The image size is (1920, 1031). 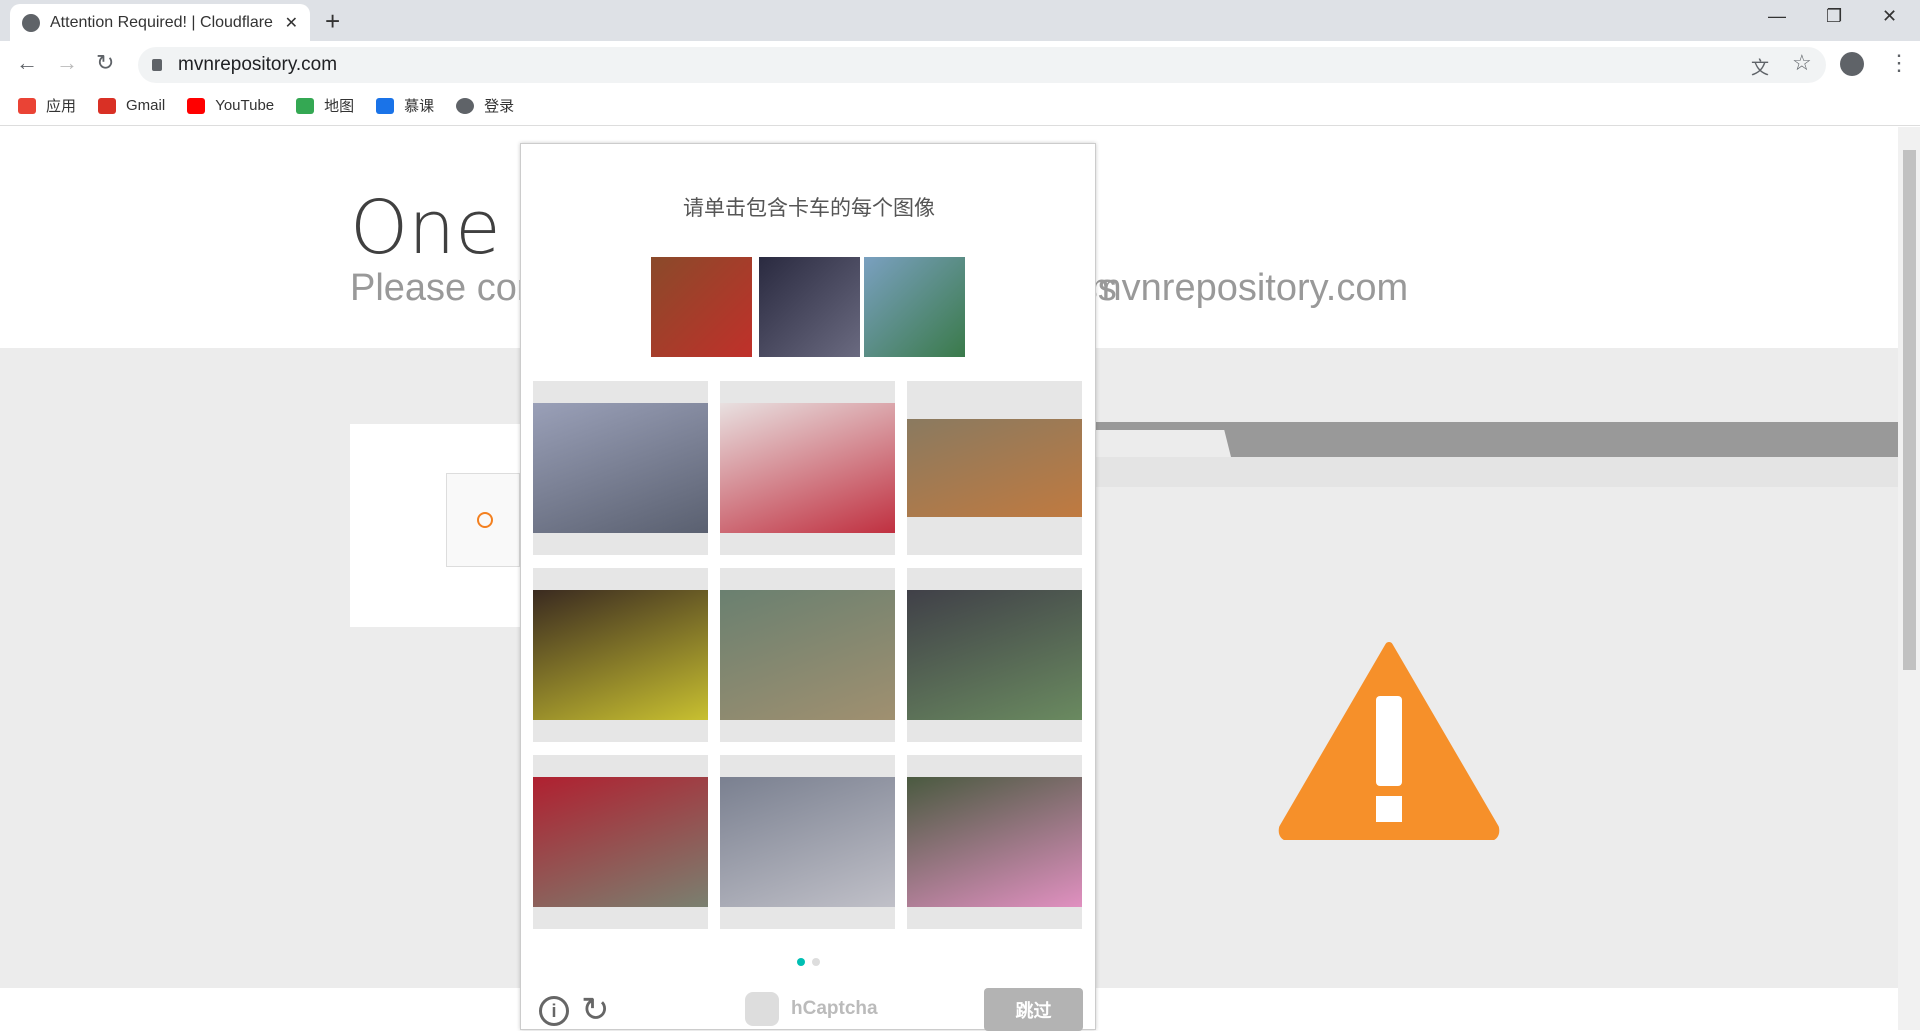 What do you see at coordinates (801, 962) in the screenshot?
I see `page-dot-active` at bounding box center [801, 962].